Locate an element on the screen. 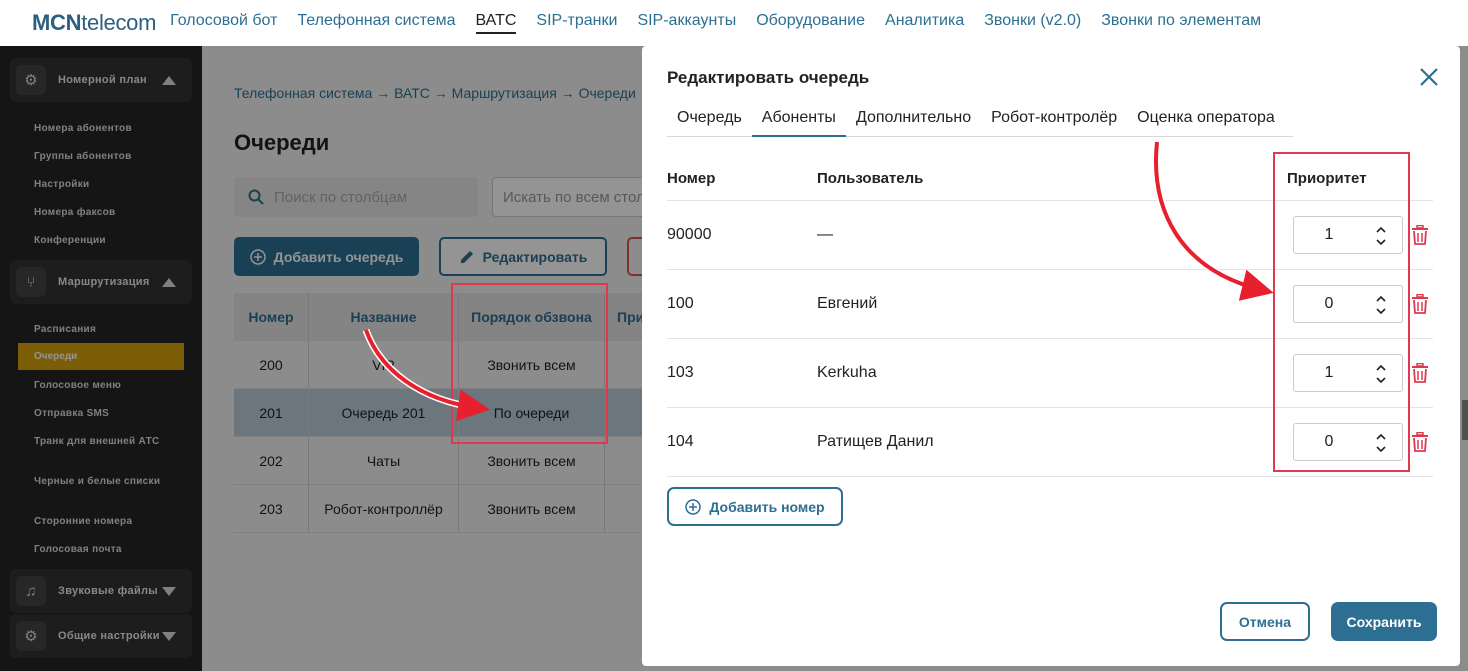 This screenshot has height=671, width=1468. tab-additional: Дополнительно is located at coordinates (913, 120).